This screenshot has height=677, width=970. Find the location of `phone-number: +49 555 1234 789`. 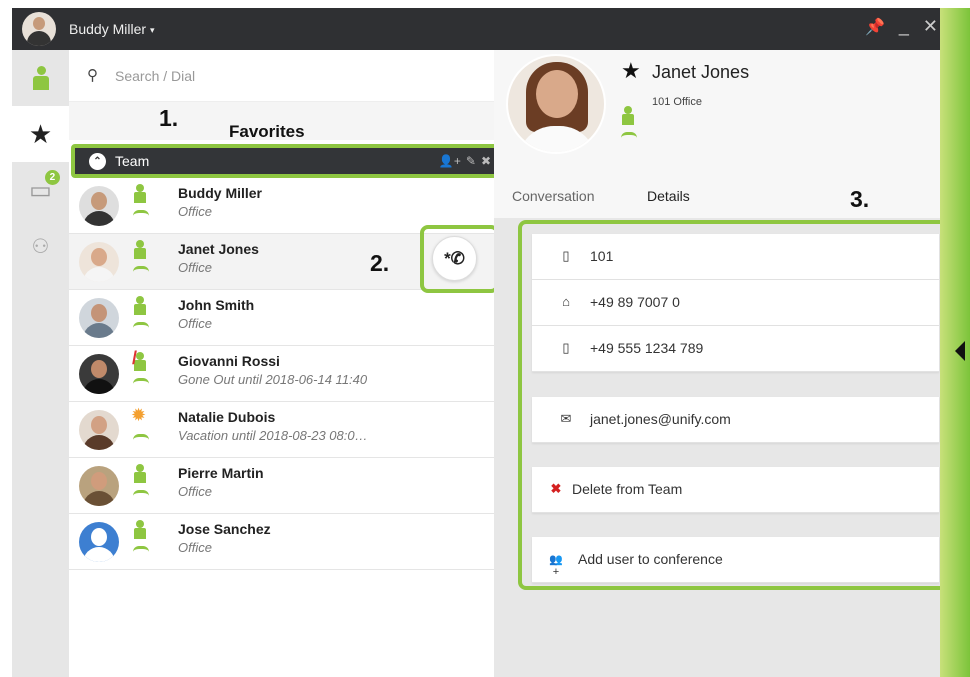

phone-number: +49 555 1234 789 is located at coordinates (647, 348).